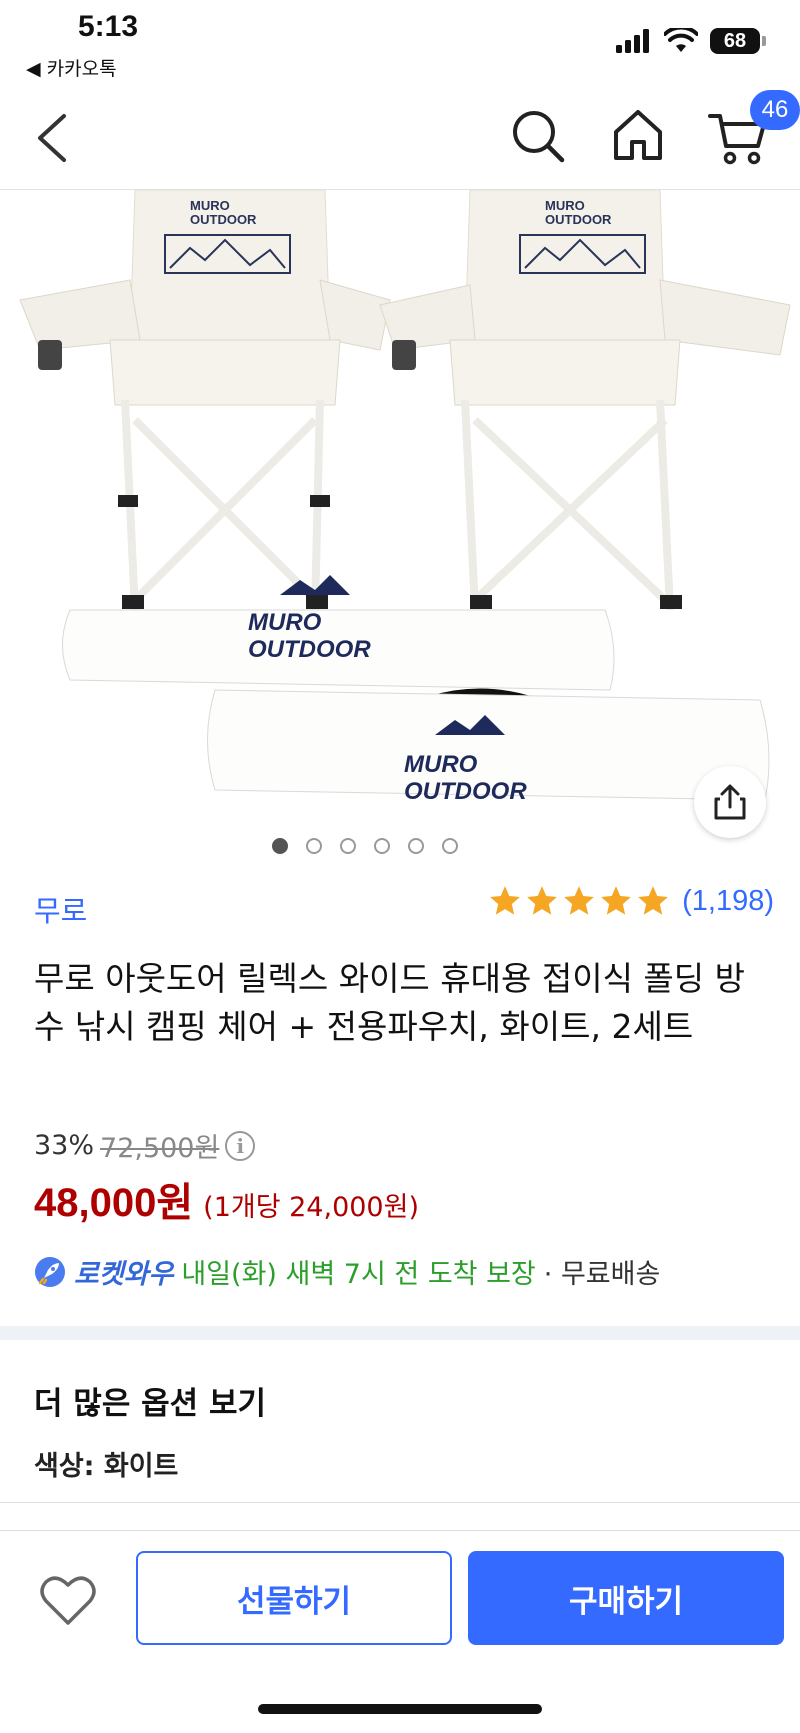 Image resolution: width=800 pixels, height=1733 pixels. I want to click on rating-summary: (1,198), so click(631, 901).